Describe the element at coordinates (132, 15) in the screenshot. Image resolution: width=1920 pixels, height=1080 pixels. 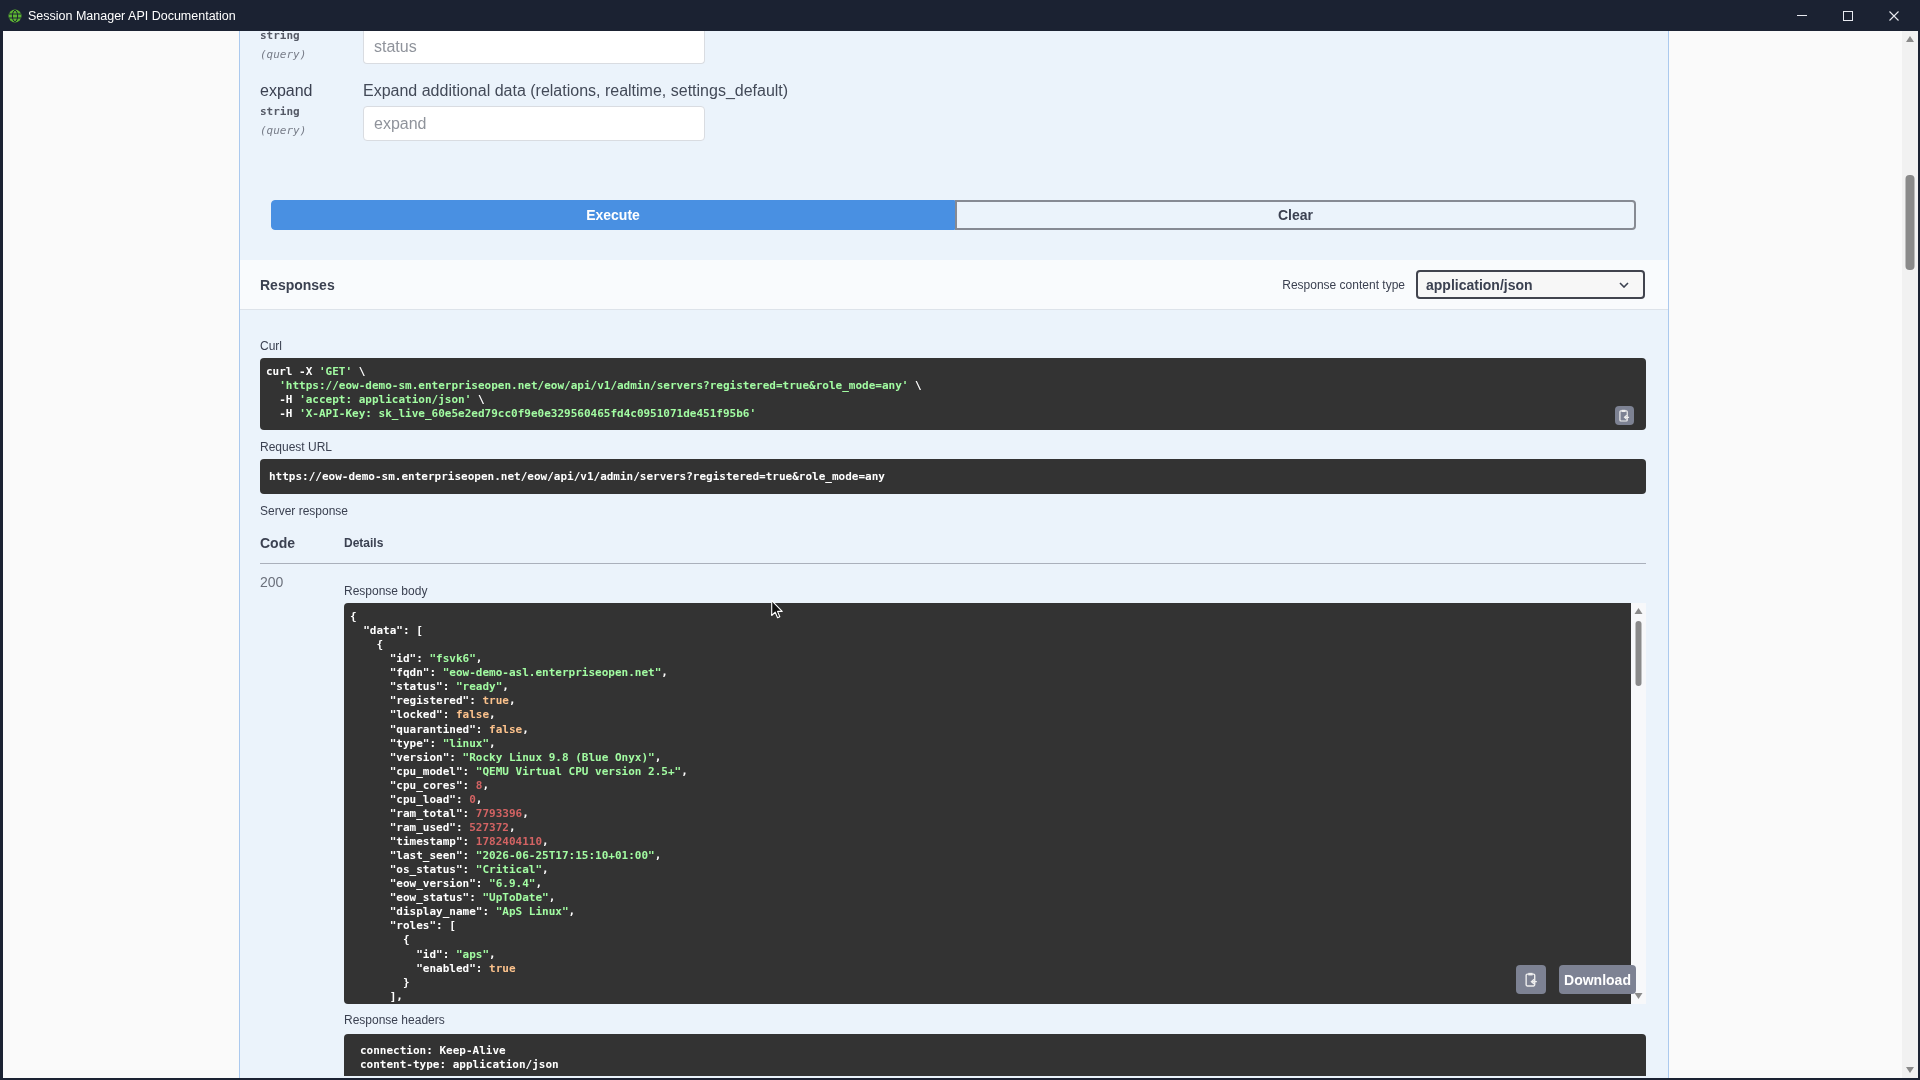
I see `window-title: Session Manager API Documentation` at that location.